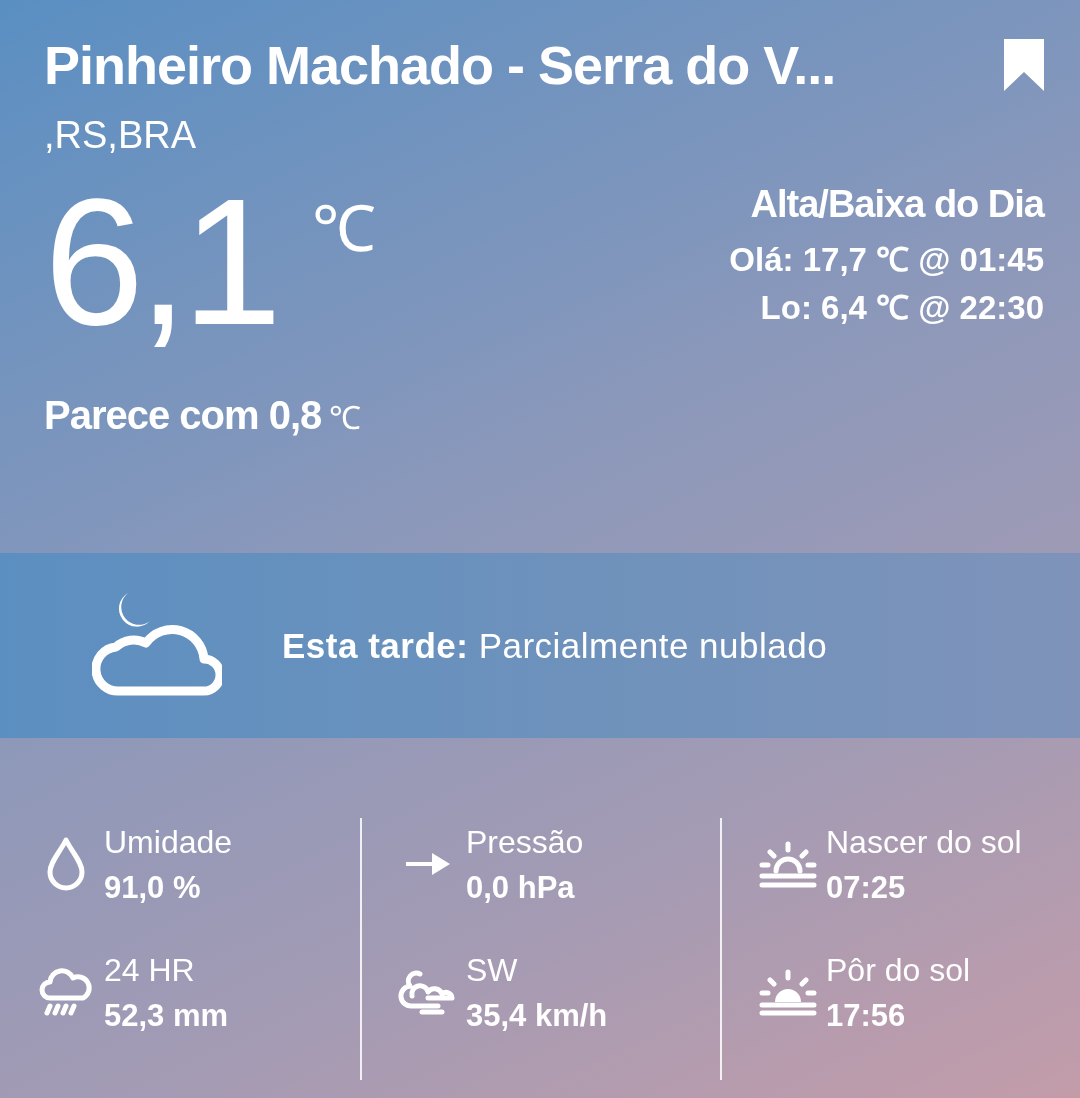  Describe the element at coordinates (555, 645) in the screenshot. I see `forecast-text: Esta tarde: Parcialmente nublado` at that location.